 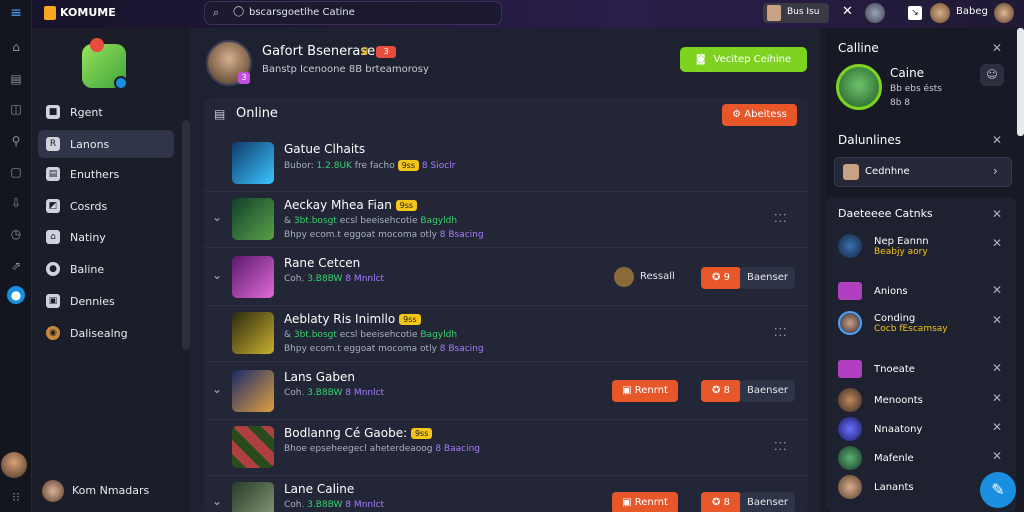 I want to click on account-avatar, so click(x=1004, y=13).